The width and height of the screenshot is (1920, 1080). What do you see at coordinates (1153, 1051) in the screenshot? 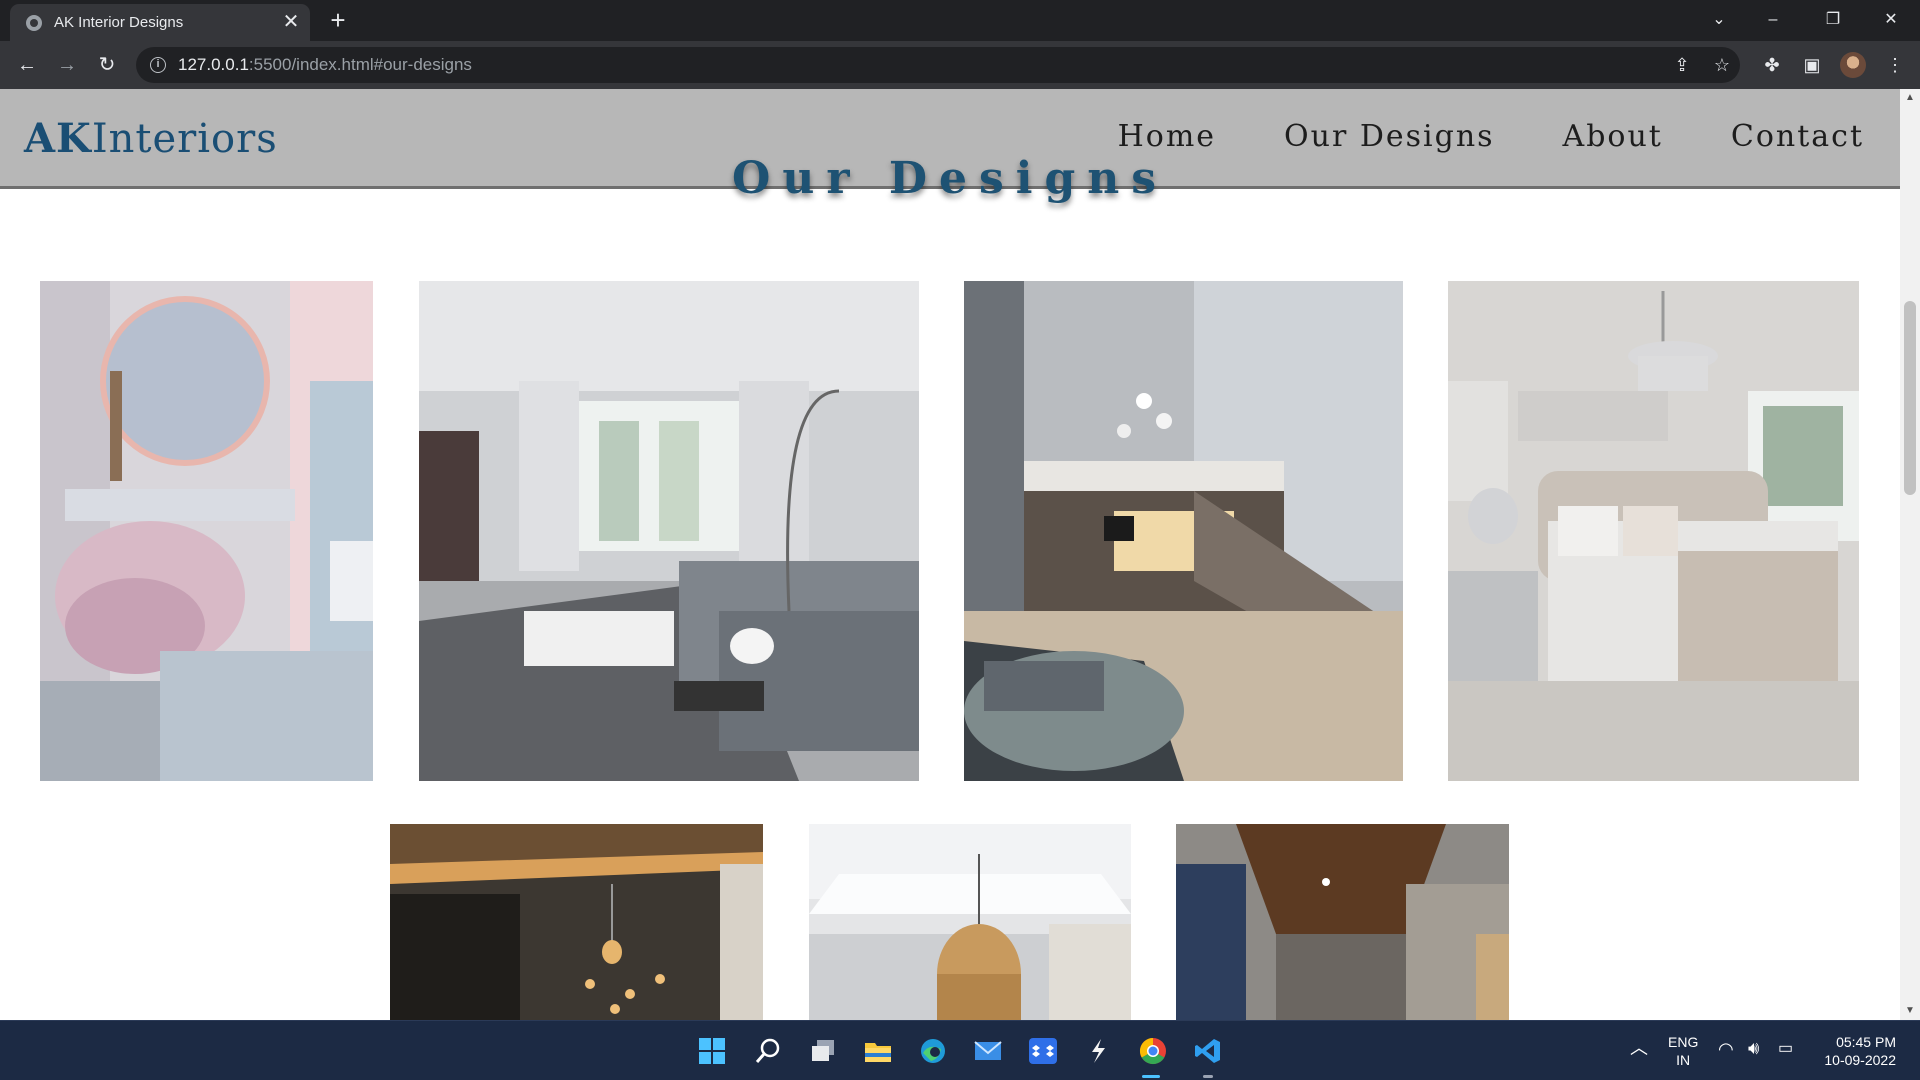
I see `chrome-icon` at bounding box center [1153, 1051].